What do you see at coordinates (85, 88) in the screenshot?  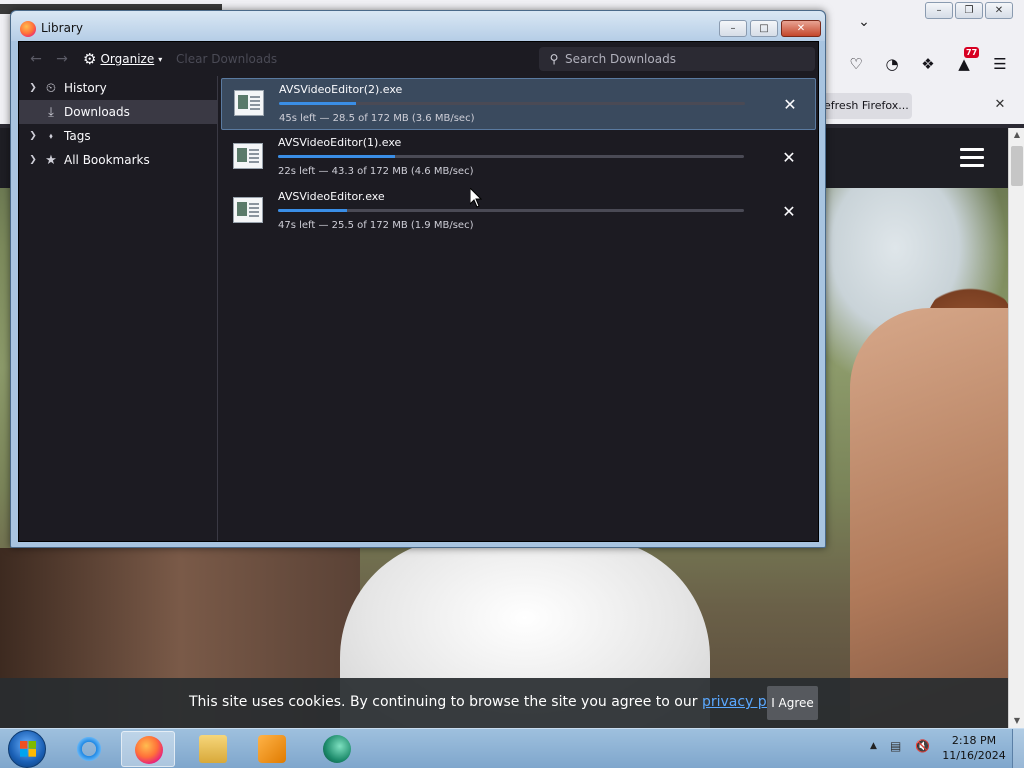 I see `sidebar-item-label: History` at bounding box center [85, 88].